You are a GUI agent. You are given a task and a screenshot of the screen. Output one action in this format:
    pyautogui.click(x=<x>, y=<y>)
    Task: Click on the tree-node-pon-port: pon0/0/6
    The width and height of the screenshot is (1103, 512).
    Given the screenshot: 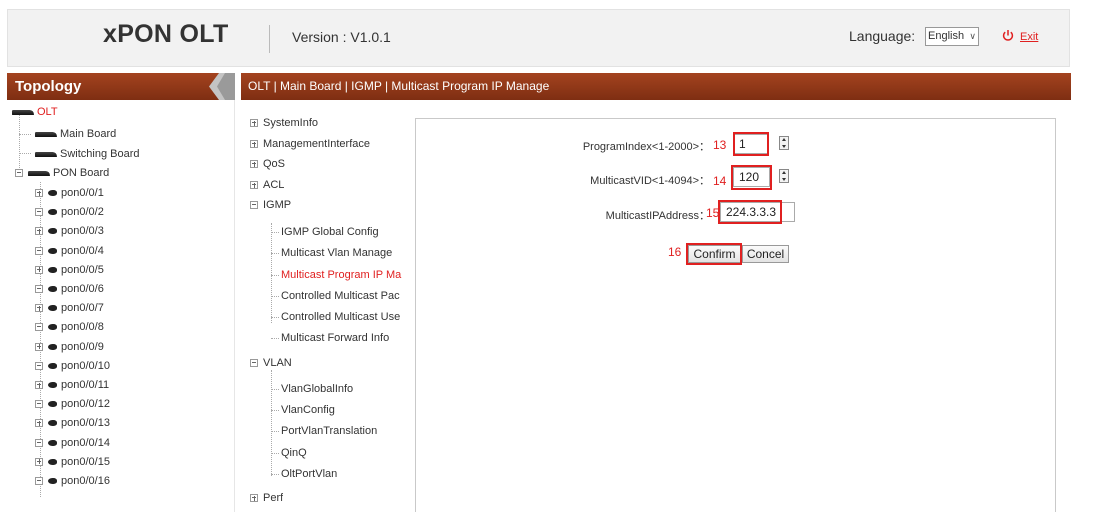 What is the action you would take?
    pyautogui.click(x=69, y=289)
    